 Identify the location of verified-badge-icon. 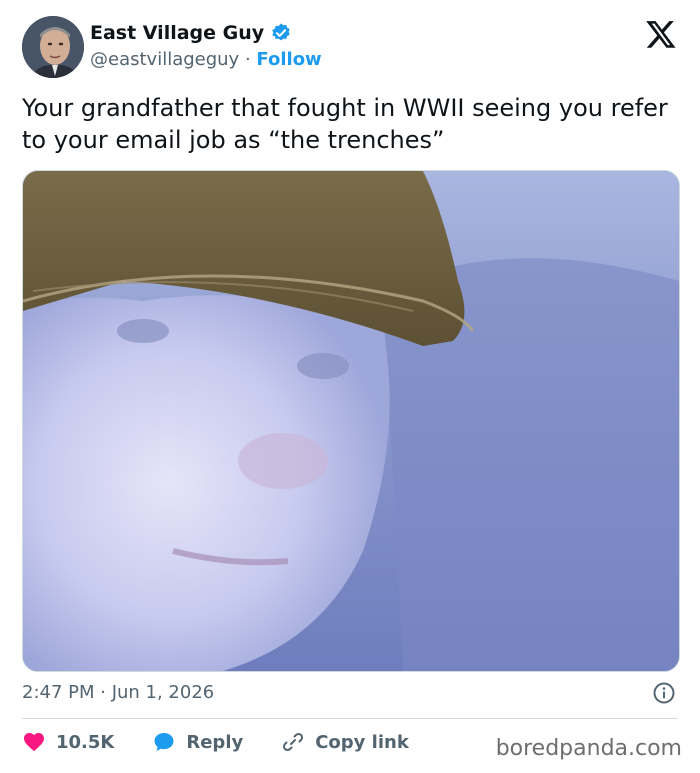
(281, 32).